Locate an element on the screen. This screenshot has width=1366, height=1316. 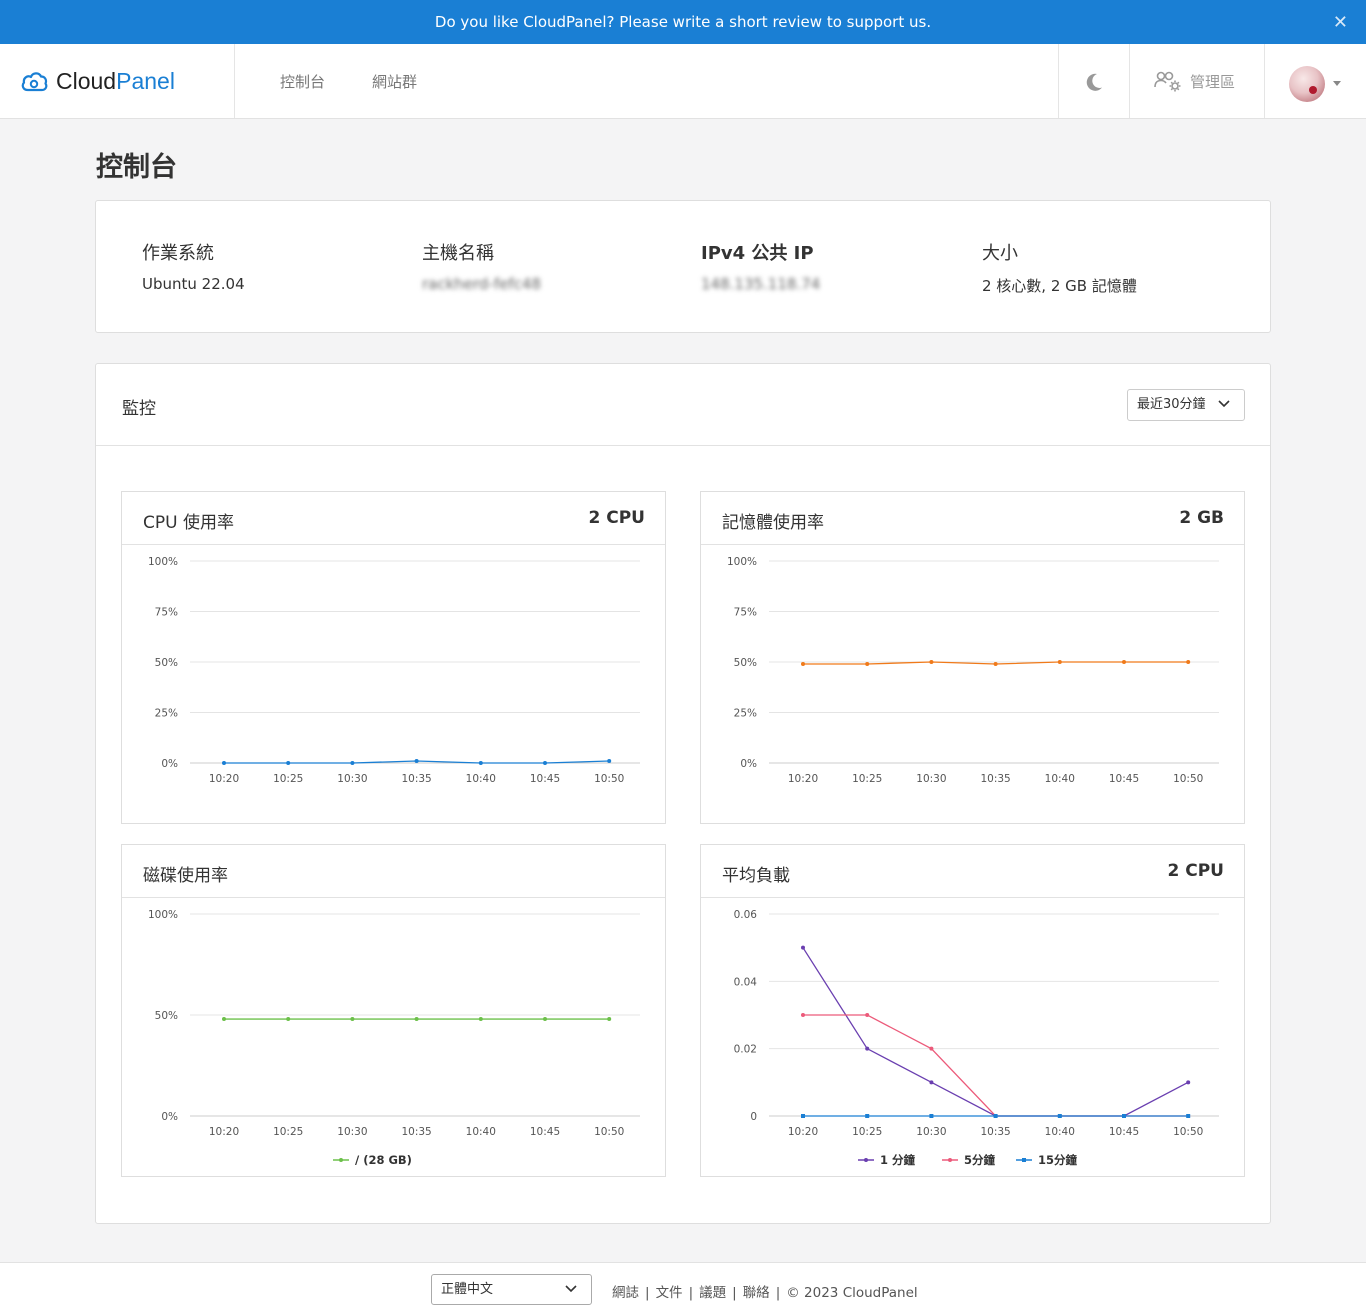
footer-links: 網誌 | 文件 | 議題 | 聯絡 | © 2023 CloudPanel is located at coordinates (765, 1291).